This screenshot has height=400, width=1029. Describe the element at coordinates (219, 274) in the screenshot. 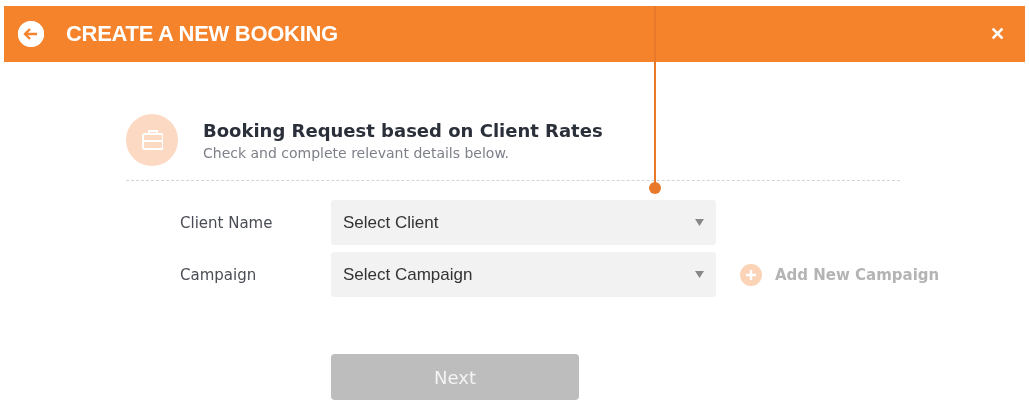

I see `field-label: Campaign` at that location.